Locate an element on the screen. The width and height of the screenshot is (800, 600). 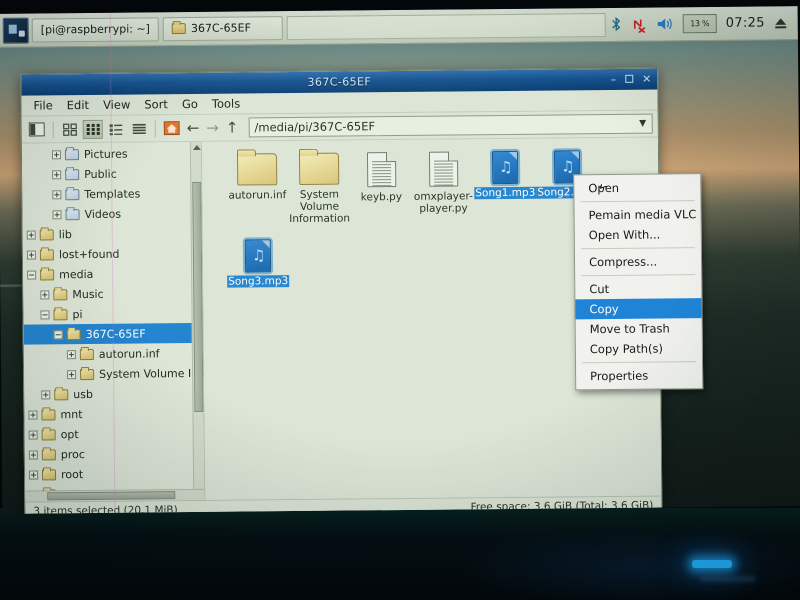
close-button: ✕ is located at coordinates (646, 79).